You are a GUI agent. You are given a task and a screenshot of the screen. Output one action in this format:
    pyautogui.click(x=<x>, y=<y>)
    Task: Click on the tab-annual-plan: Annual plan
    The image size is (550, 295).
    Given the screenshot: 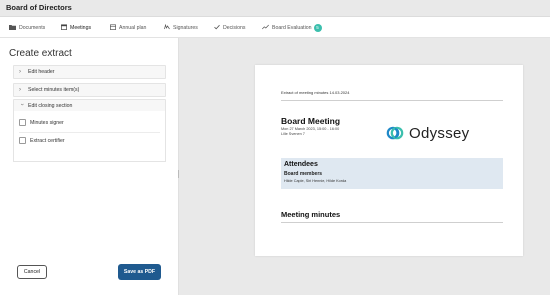 What is the action you would take?
    pyautogui.click(x=128, y=27)
    